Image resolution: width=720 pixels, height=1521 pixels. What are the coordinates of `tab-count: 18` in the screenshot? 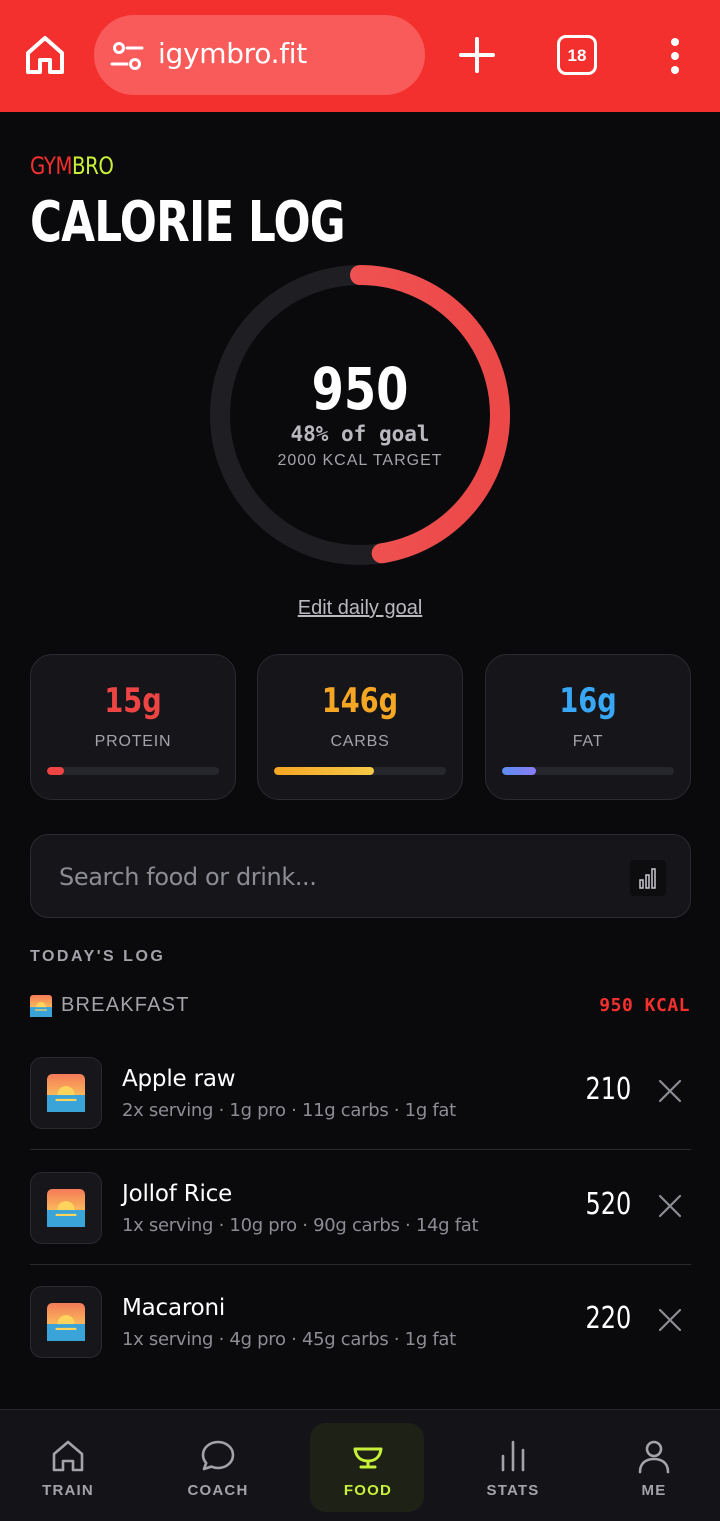 It's located at (577, 55).